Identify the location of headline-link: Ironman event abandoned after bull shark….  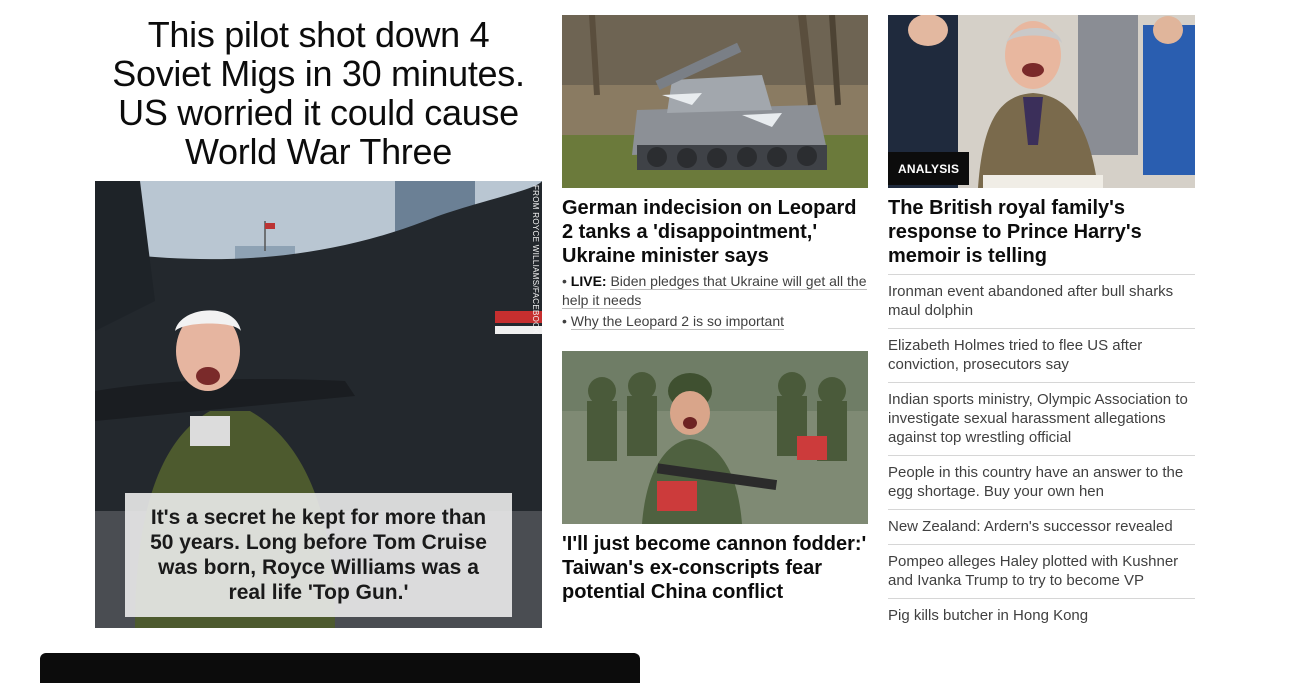
(1041, 301).